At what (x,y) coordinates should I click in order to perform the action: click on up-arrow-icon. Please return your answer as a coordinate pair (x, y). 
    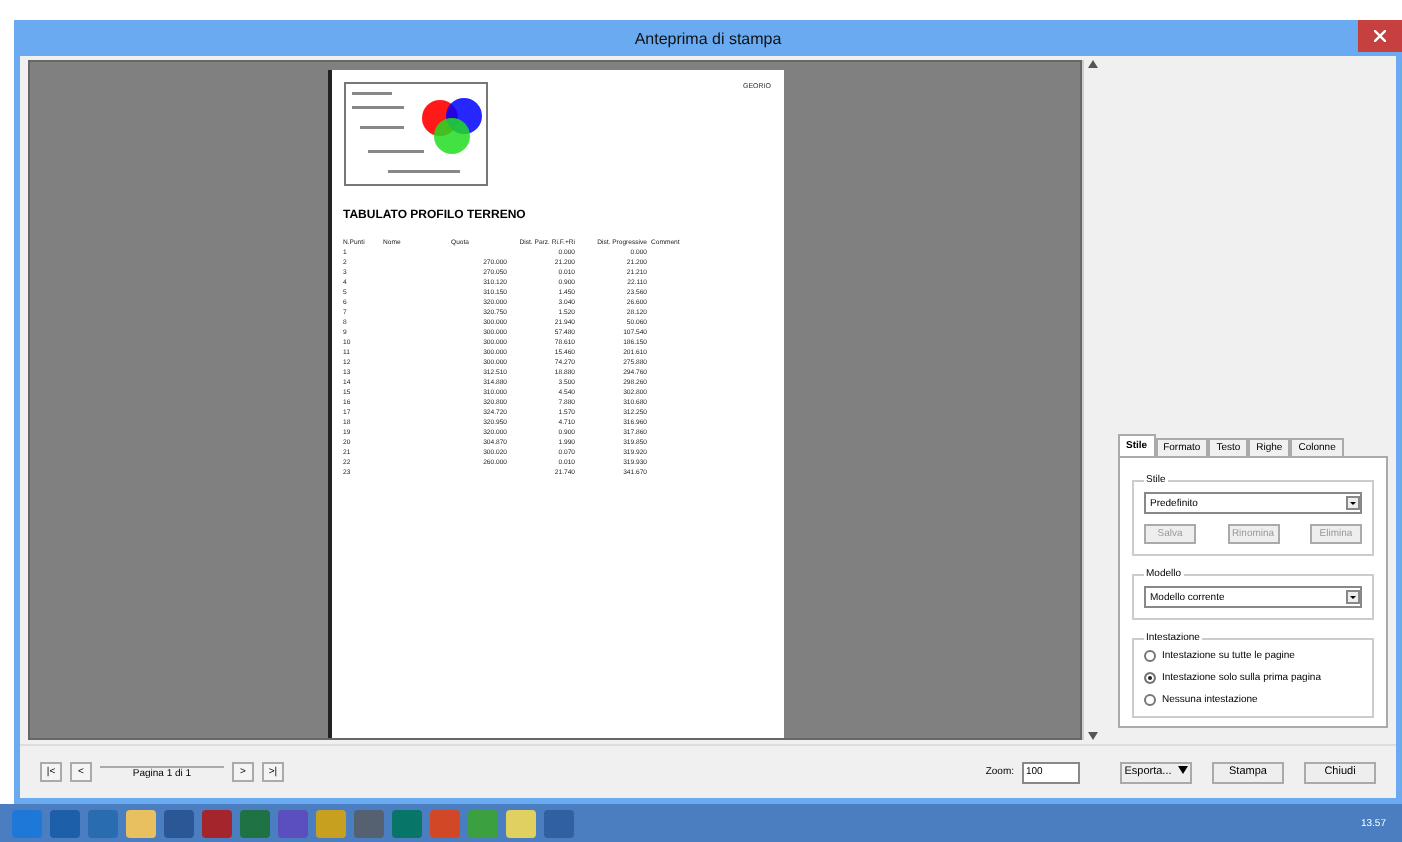
    Looking at the image, I should click on (1093, 64).